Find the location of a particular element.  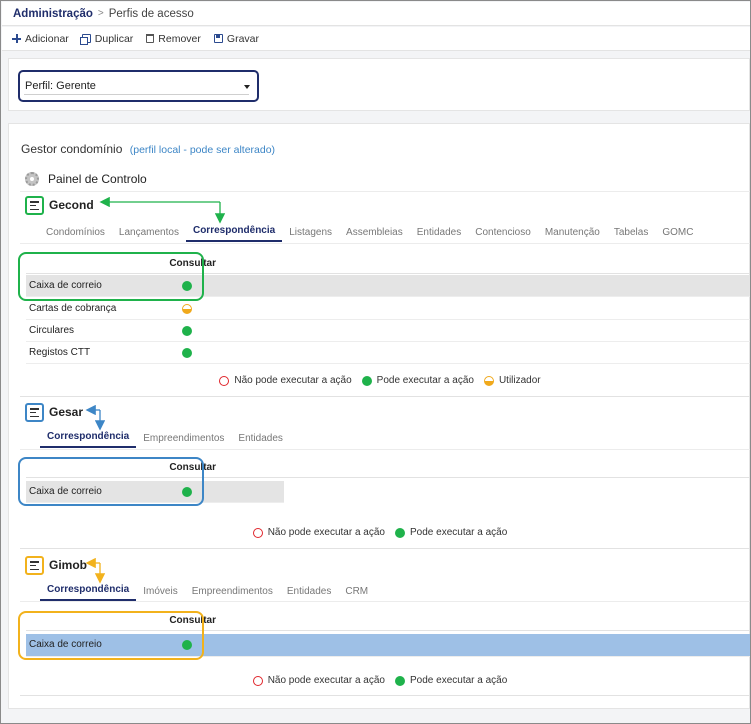

gesar-header: Gesar is located at coordinates (54, 412).